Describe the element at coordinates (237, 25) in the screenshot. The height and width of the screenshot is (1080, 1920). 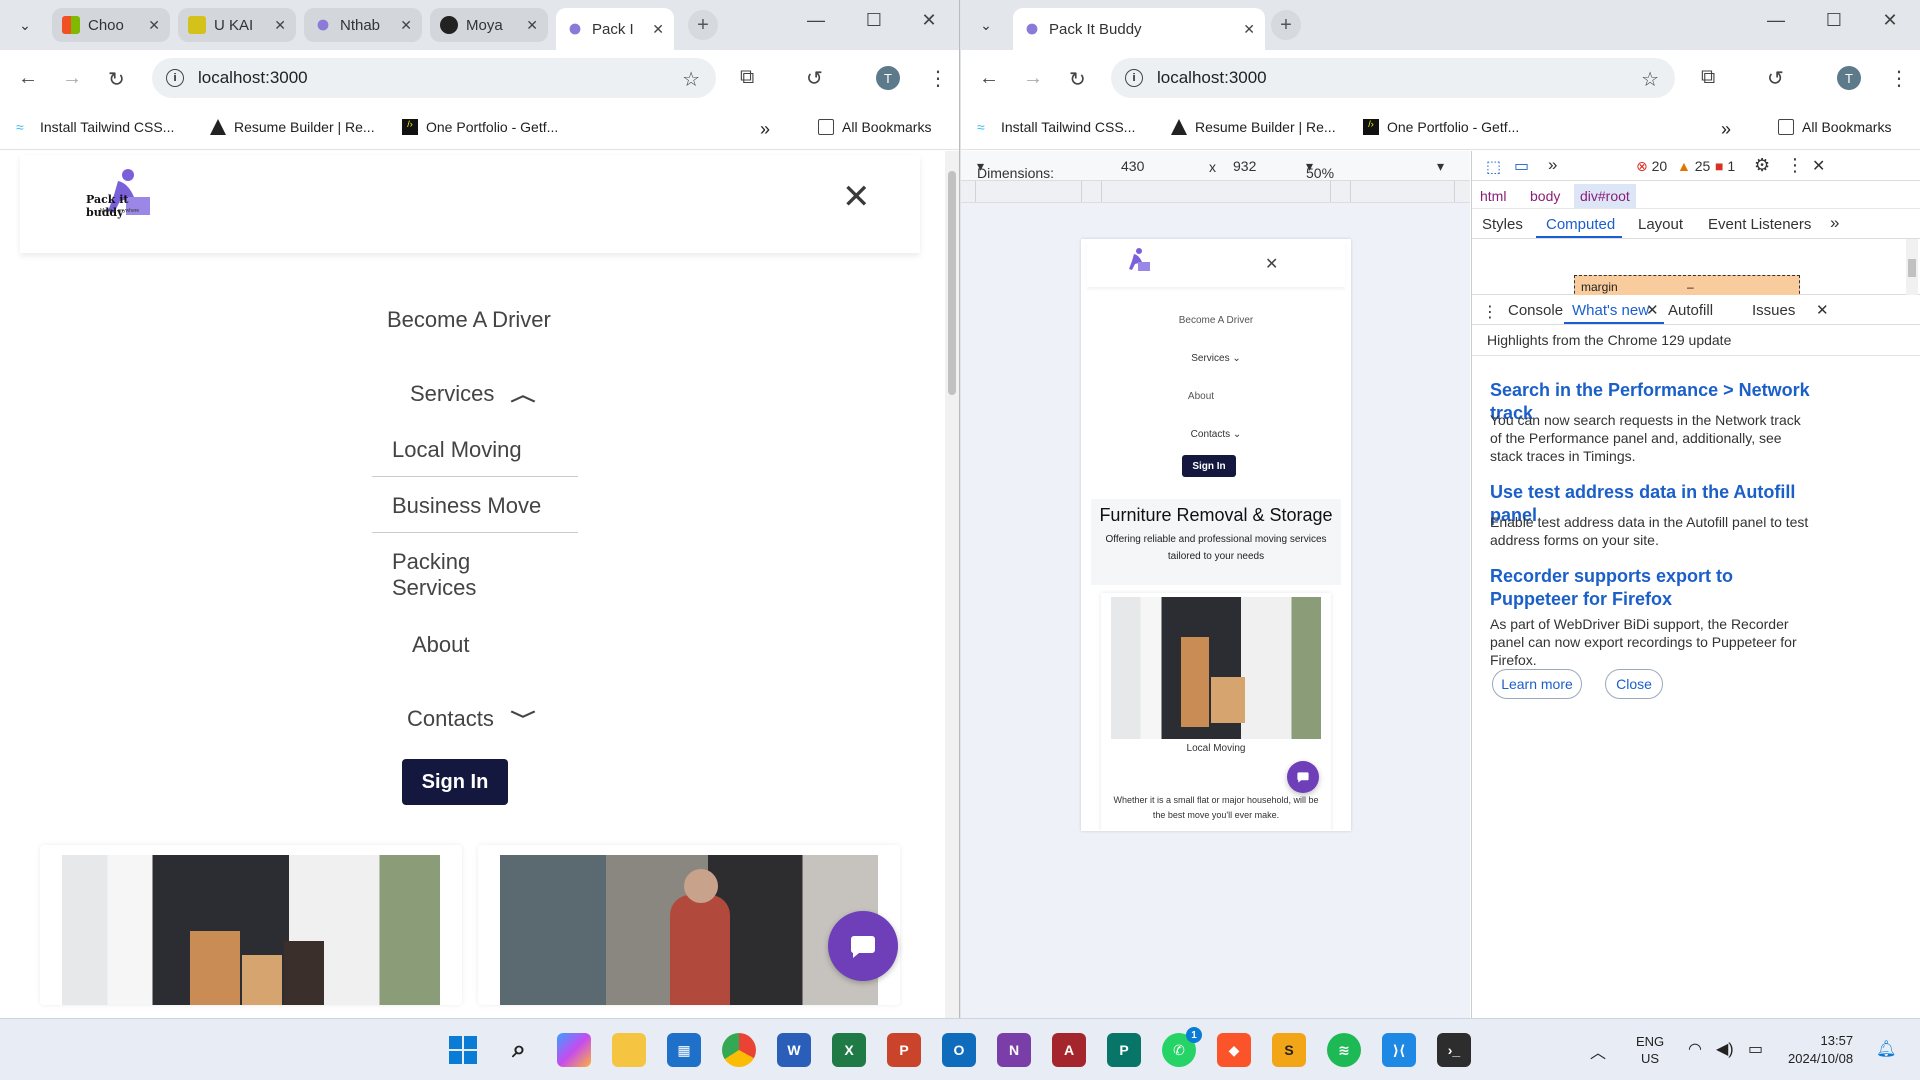
I see `tab-ukai: U KAI ✕` at that location.